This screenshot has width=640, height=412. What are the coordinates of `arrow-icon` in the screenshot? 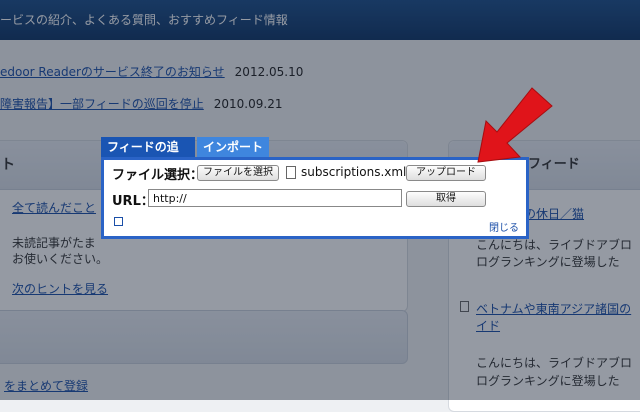 It's located at (515, 125).